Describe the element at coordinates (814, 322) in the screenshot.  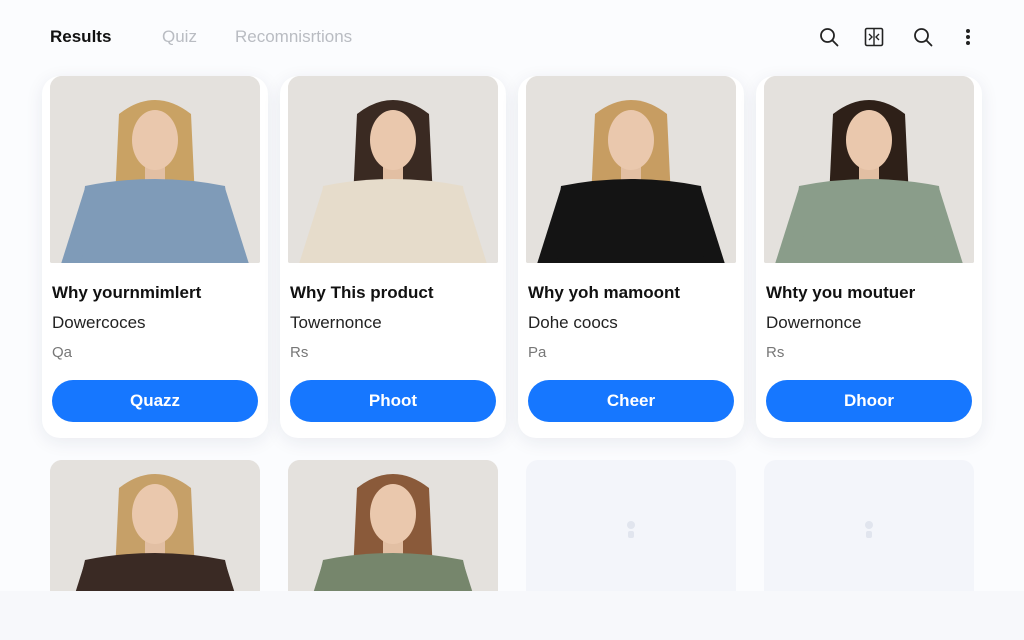
I see `product-subtitle: Dowernonce` at that location.